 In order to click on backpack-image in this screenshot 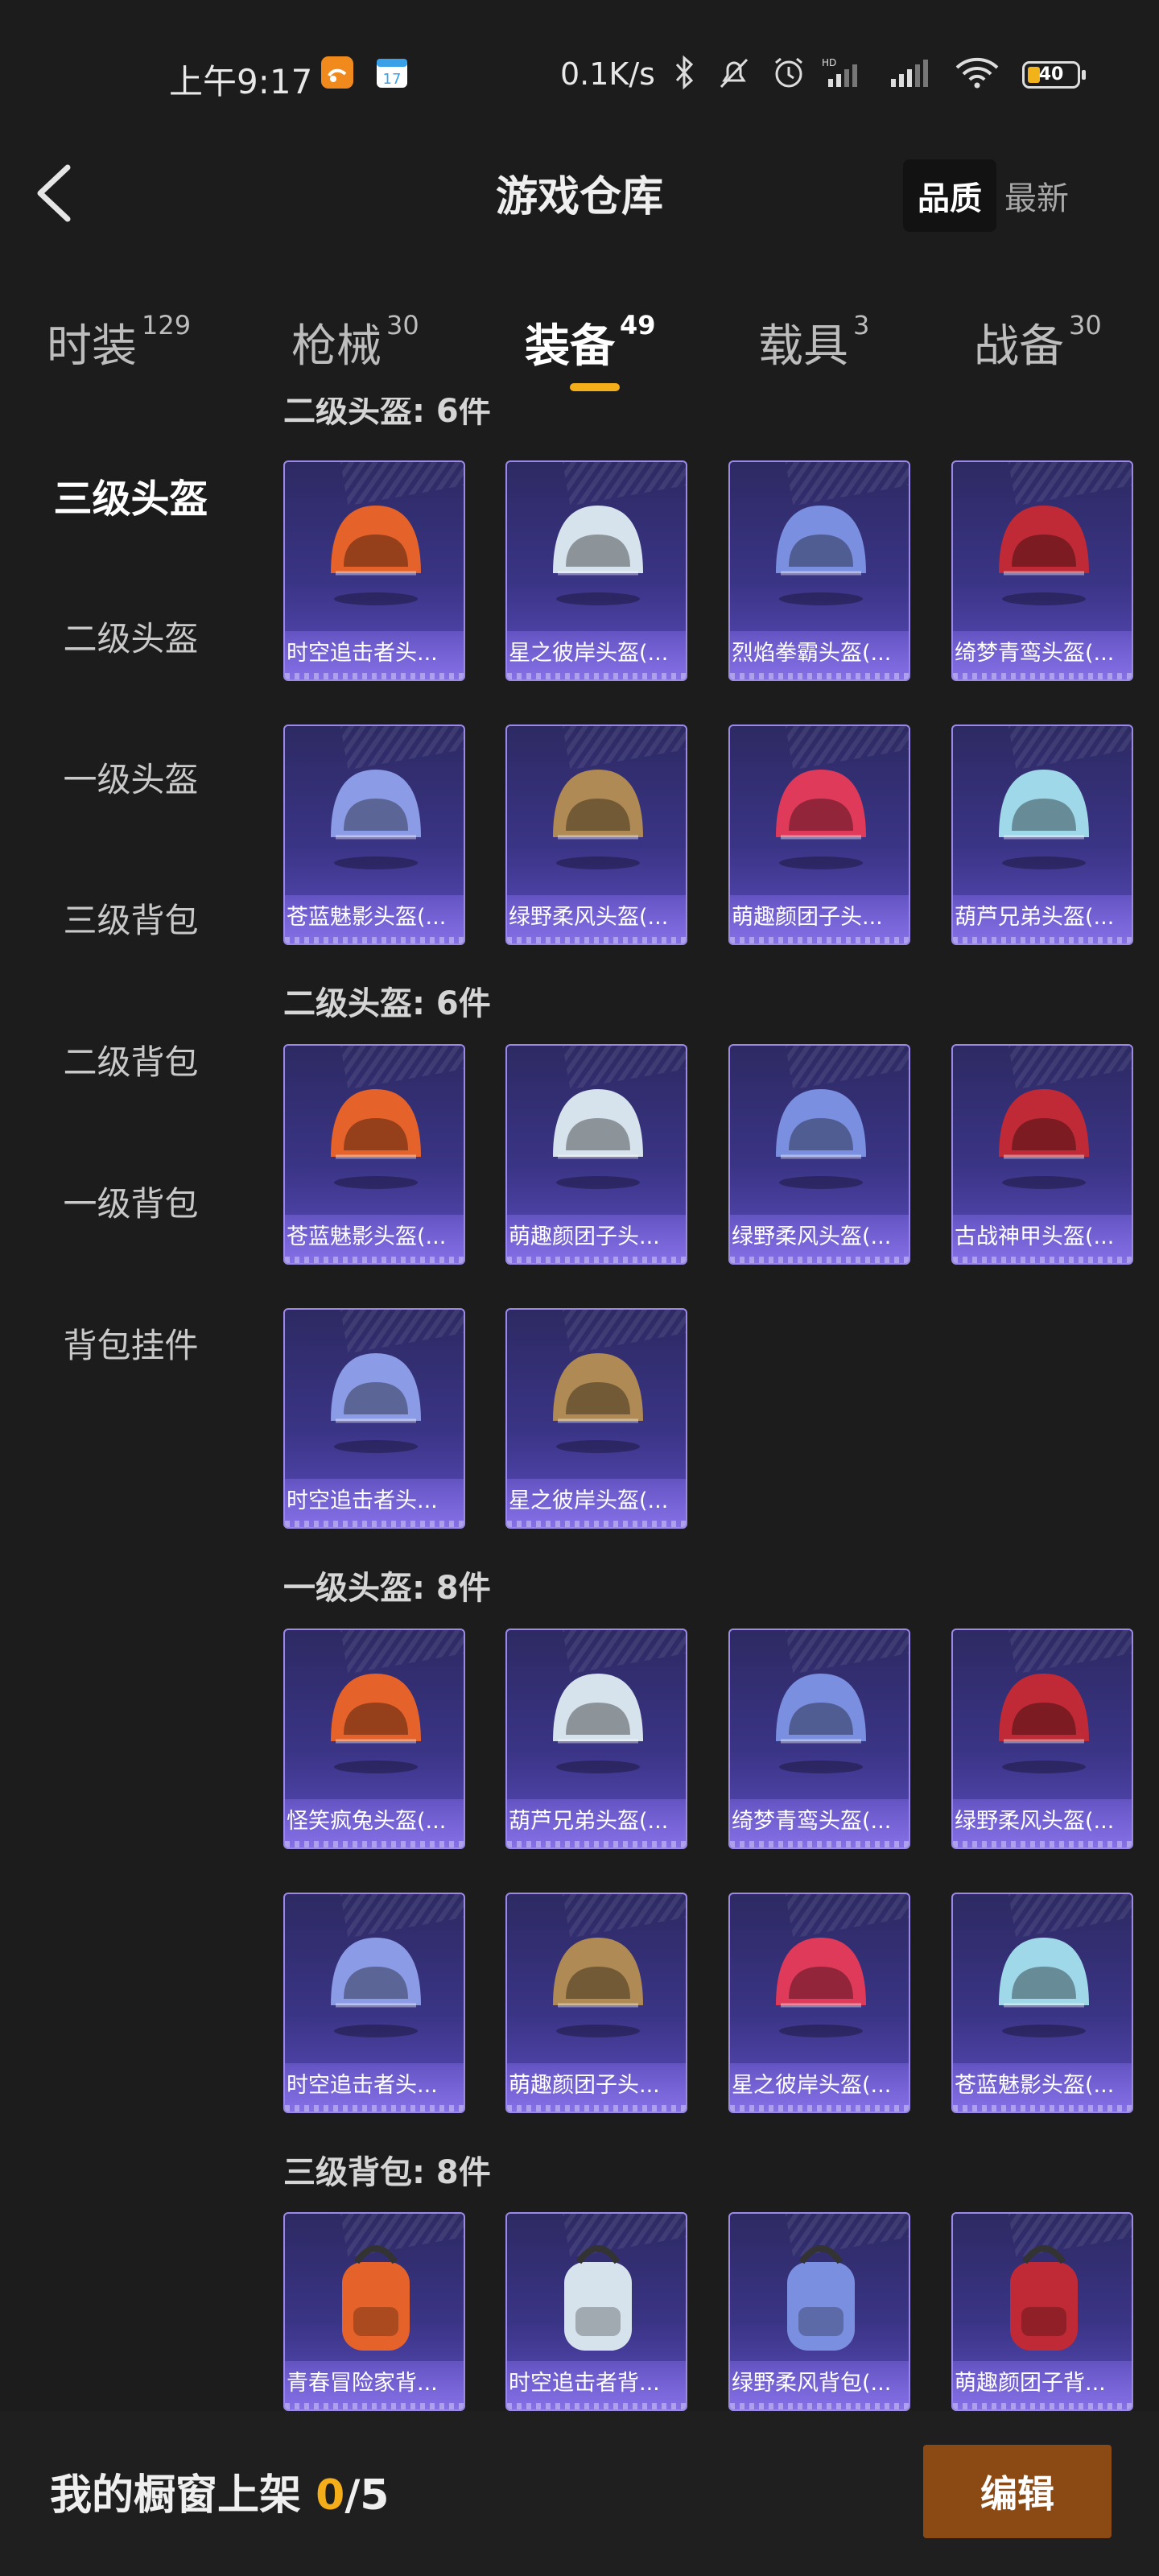, I will do `click(375, 2298)`.